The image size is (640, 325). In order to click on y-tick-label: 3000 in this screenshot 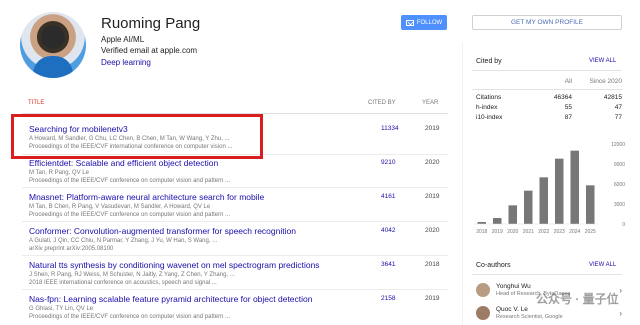, I will do `click(619, 205)`.